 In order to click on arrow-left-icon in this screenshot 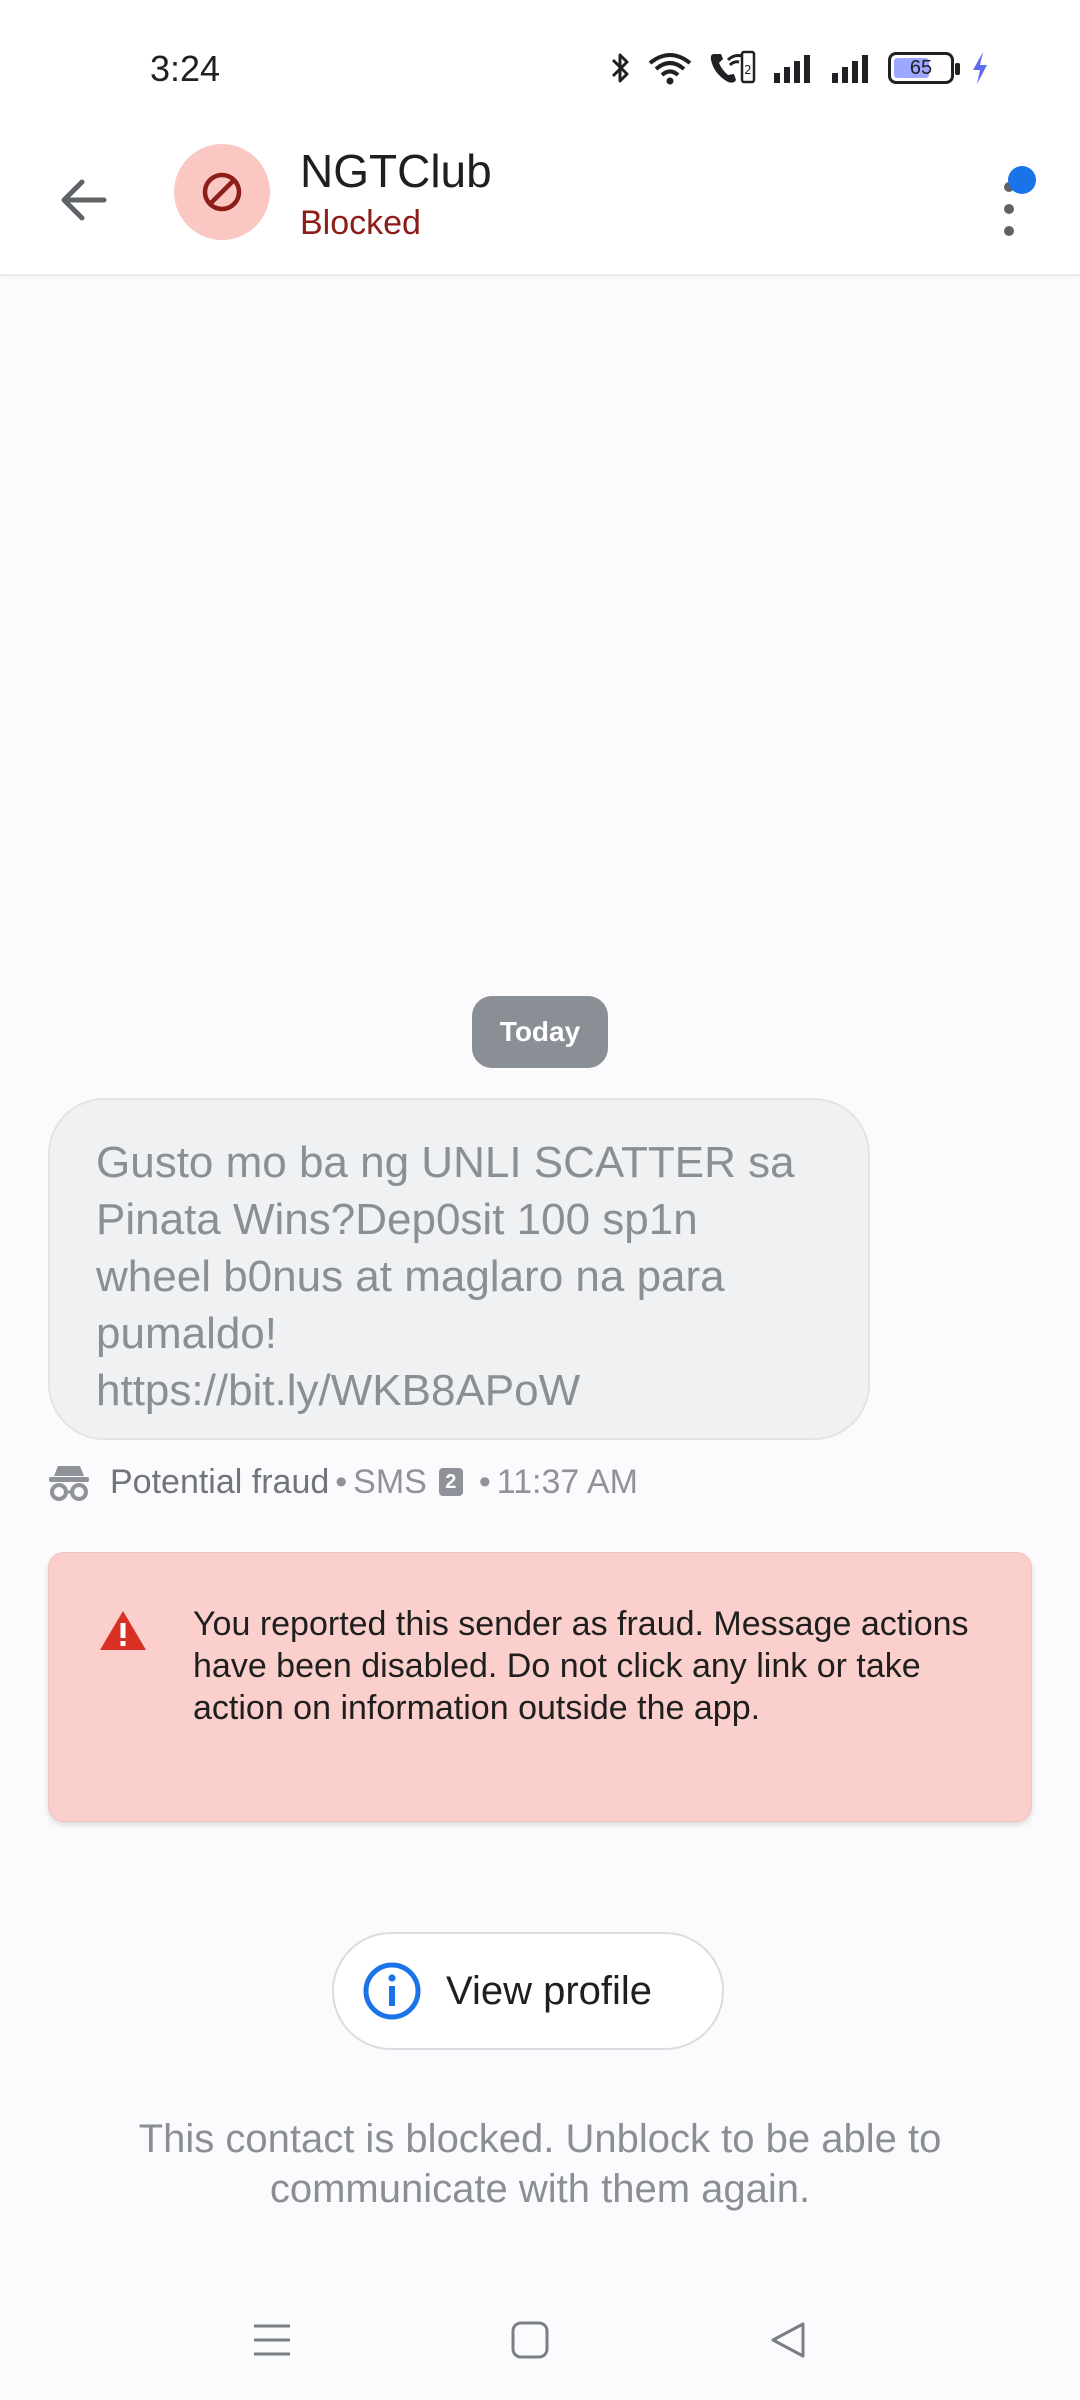, I will do `click(84, 200)`.